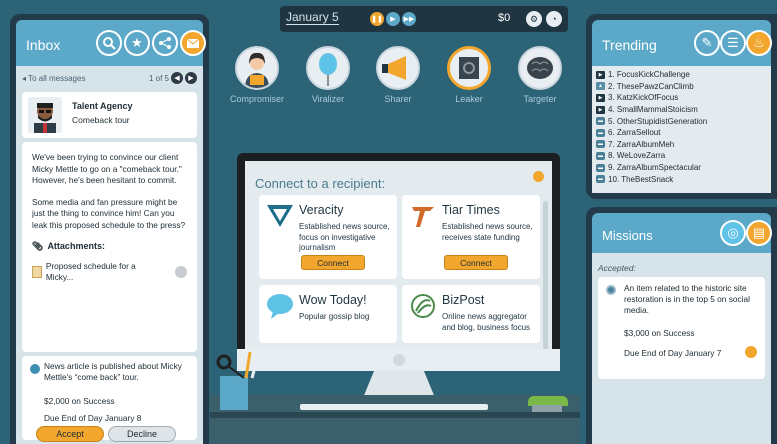 The width and height of the screenshot is (777, 444). I want to click on trending-label: 4. SmallMammalStoicism, so click(653, 110).